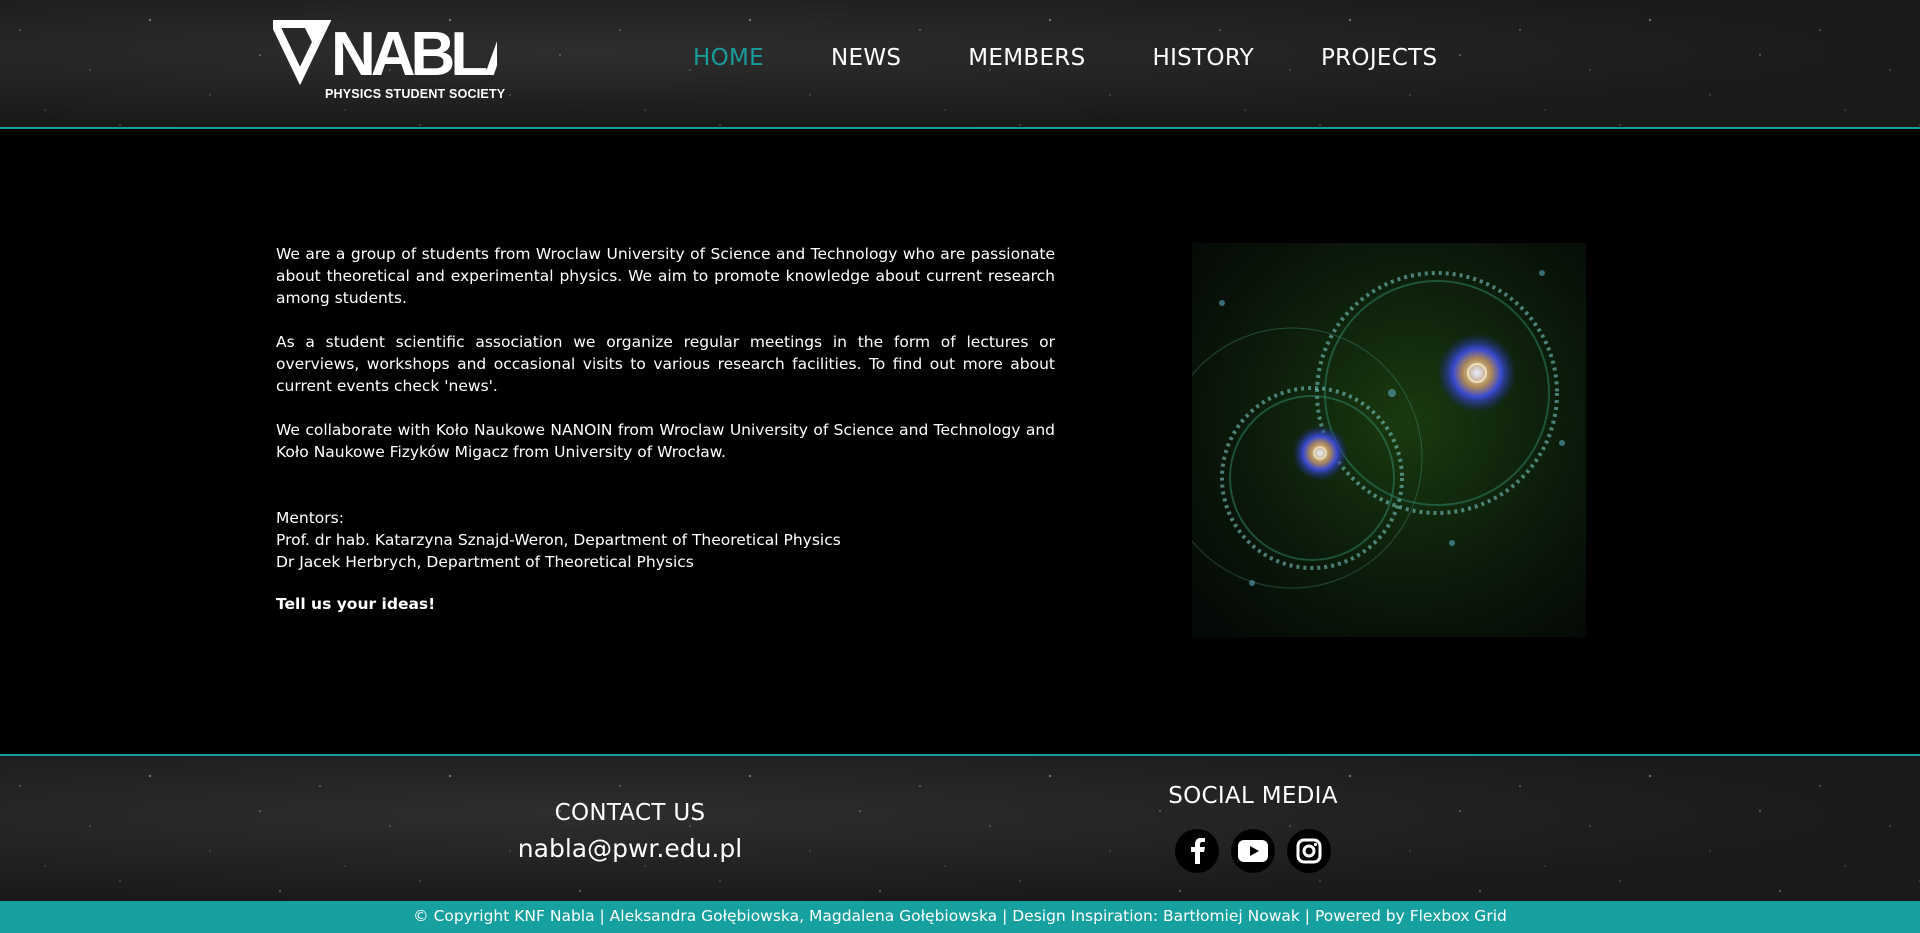  What do you see at coordinates (1098, 58) in the screenshot?
I see `main-nav: HOME NEWS MEMBERS HISTORY PROJECTS` at bounding box center [1098, 58].